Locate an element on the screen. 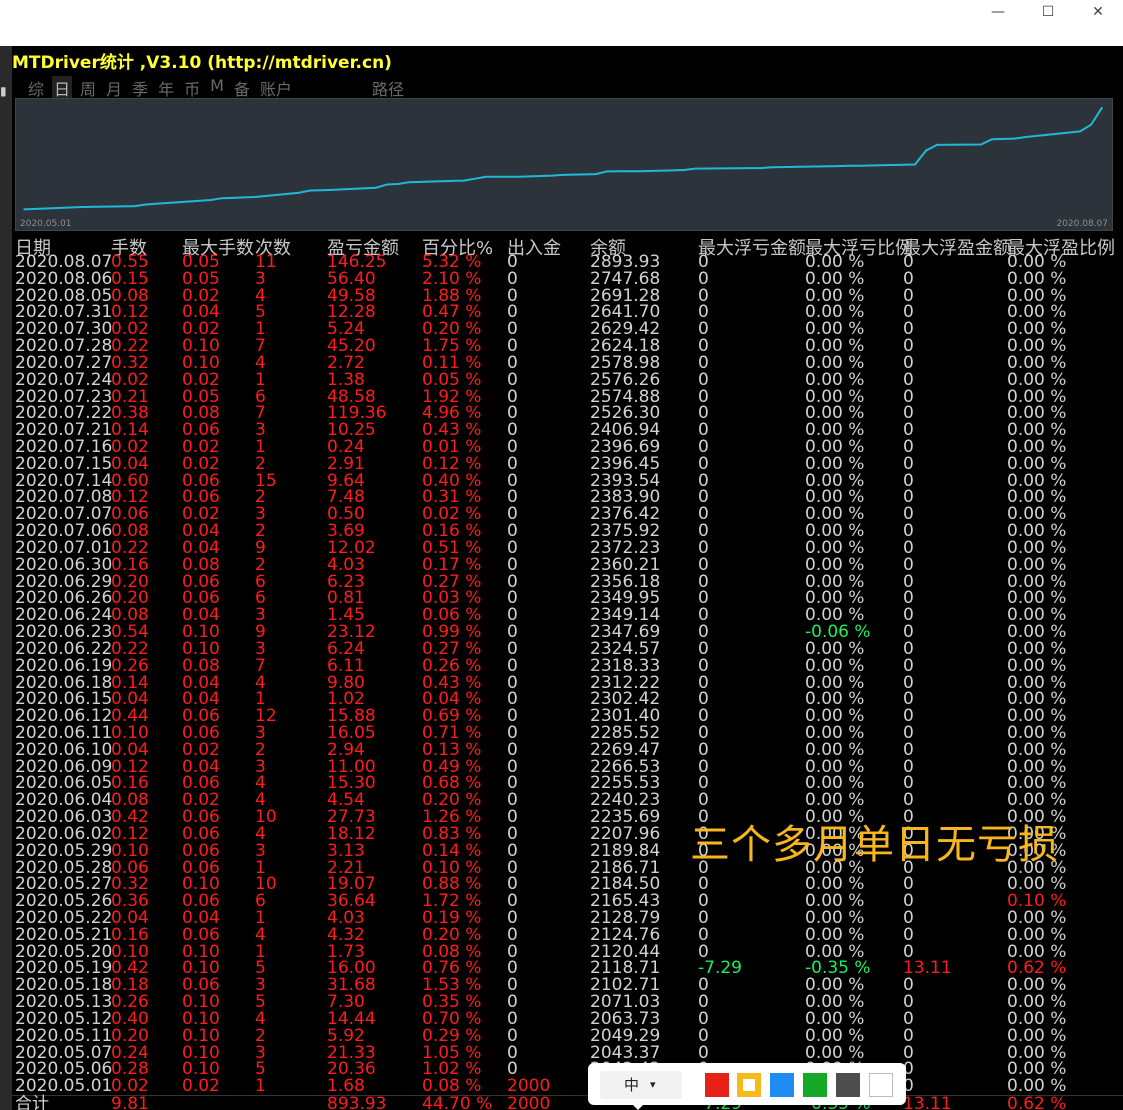 Image resolution: width=1123 pixels, height=1110 pixels. cell-max-lots: 0.02 is located at coordinates (201, 1086).